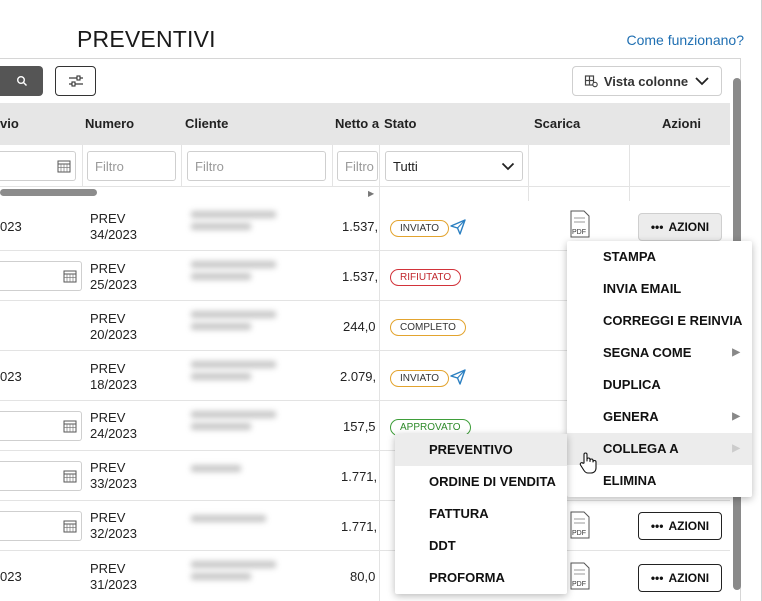  Describe the element at coordinates (591, 81) in the screenshot. I see `columns-icon` at that location.